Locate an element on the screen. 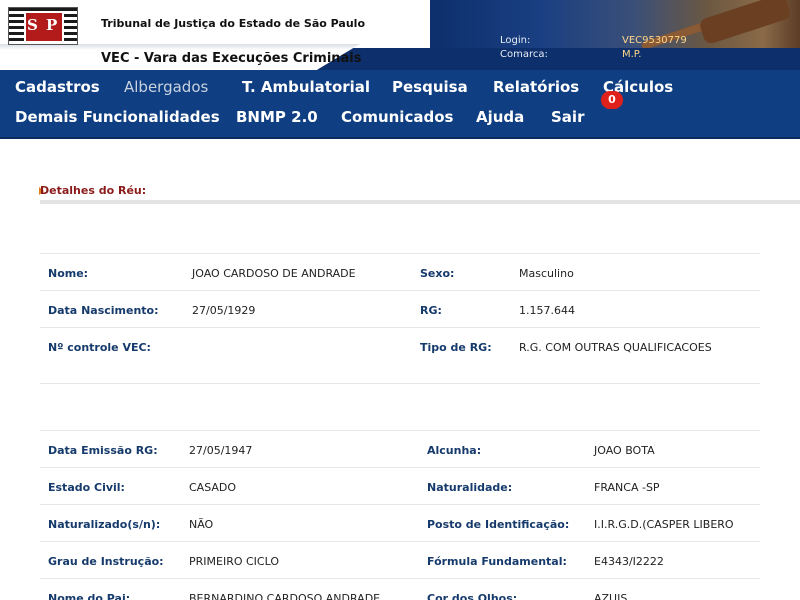  nav-sair: Sair is located at coordinates (567, 117).